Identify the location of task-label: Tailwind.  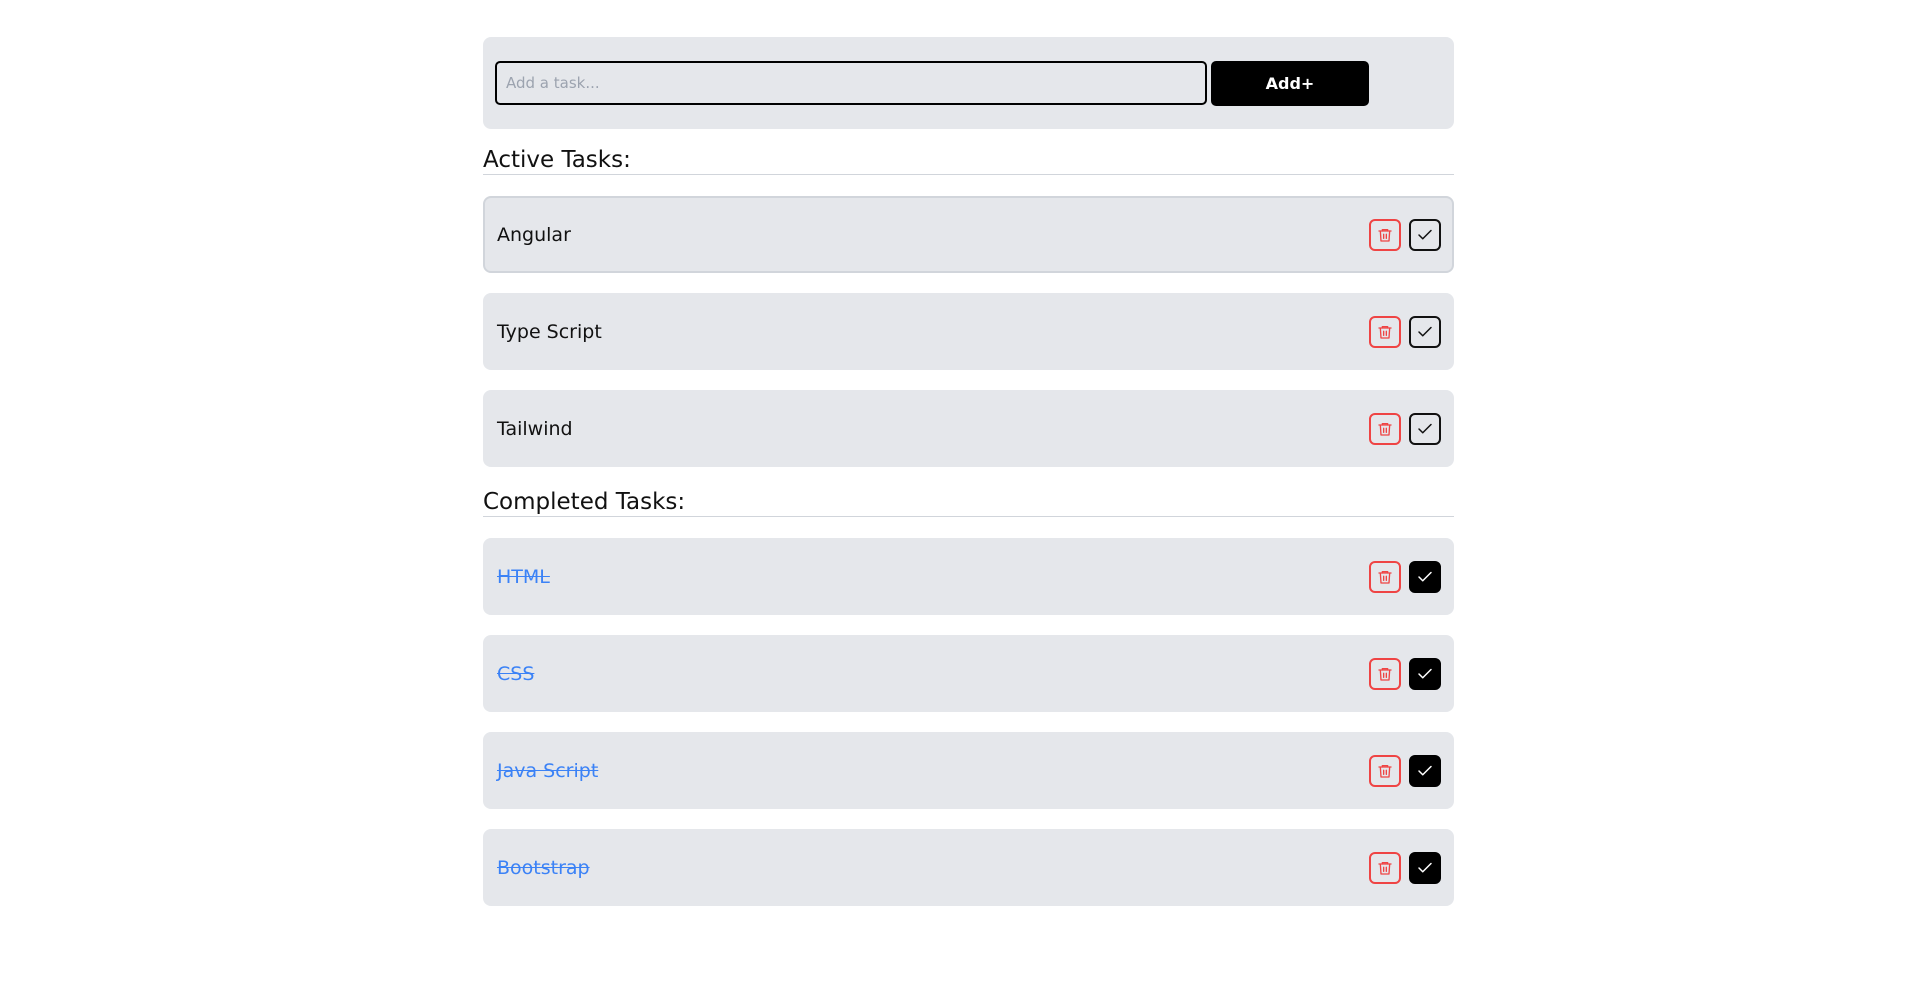
(535, 428).